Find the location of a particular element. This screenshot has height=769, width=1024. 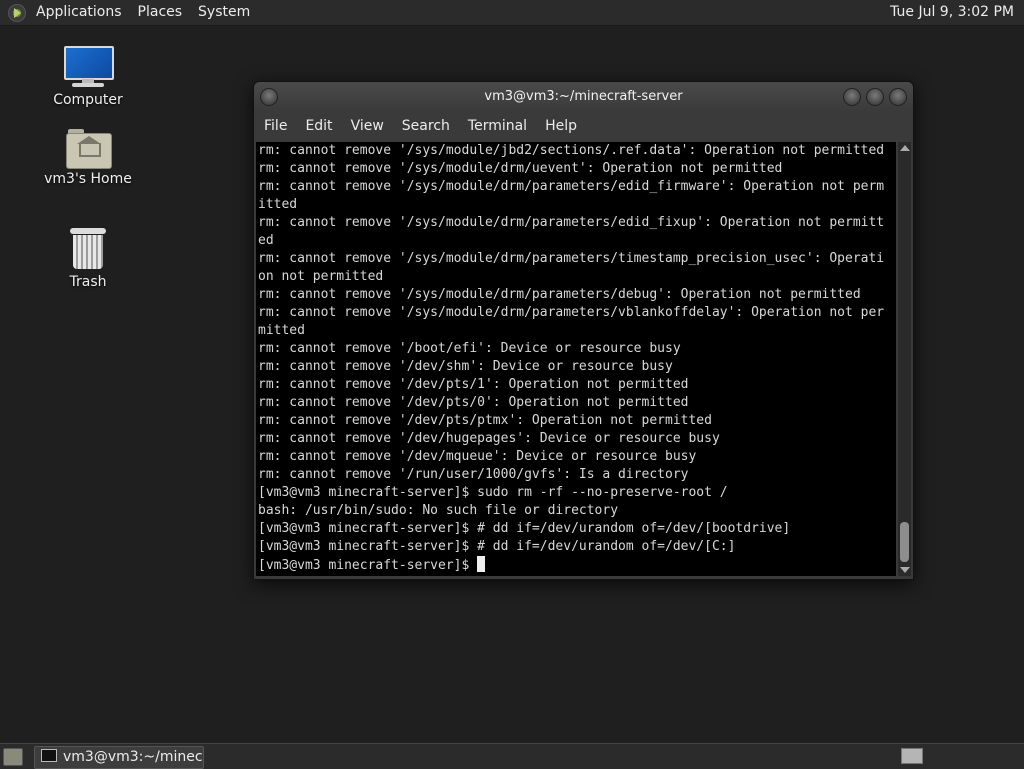

terminal-scrollbar is located at coordinates (904, 359).